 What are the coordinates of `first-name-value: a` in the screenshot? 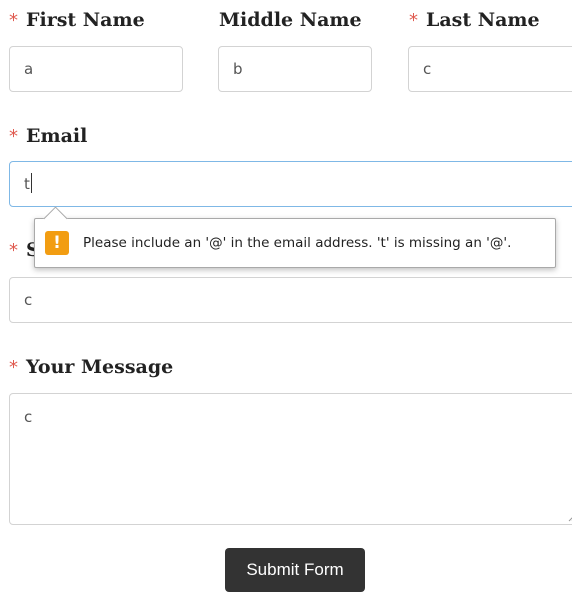 It's located at (29, 69).